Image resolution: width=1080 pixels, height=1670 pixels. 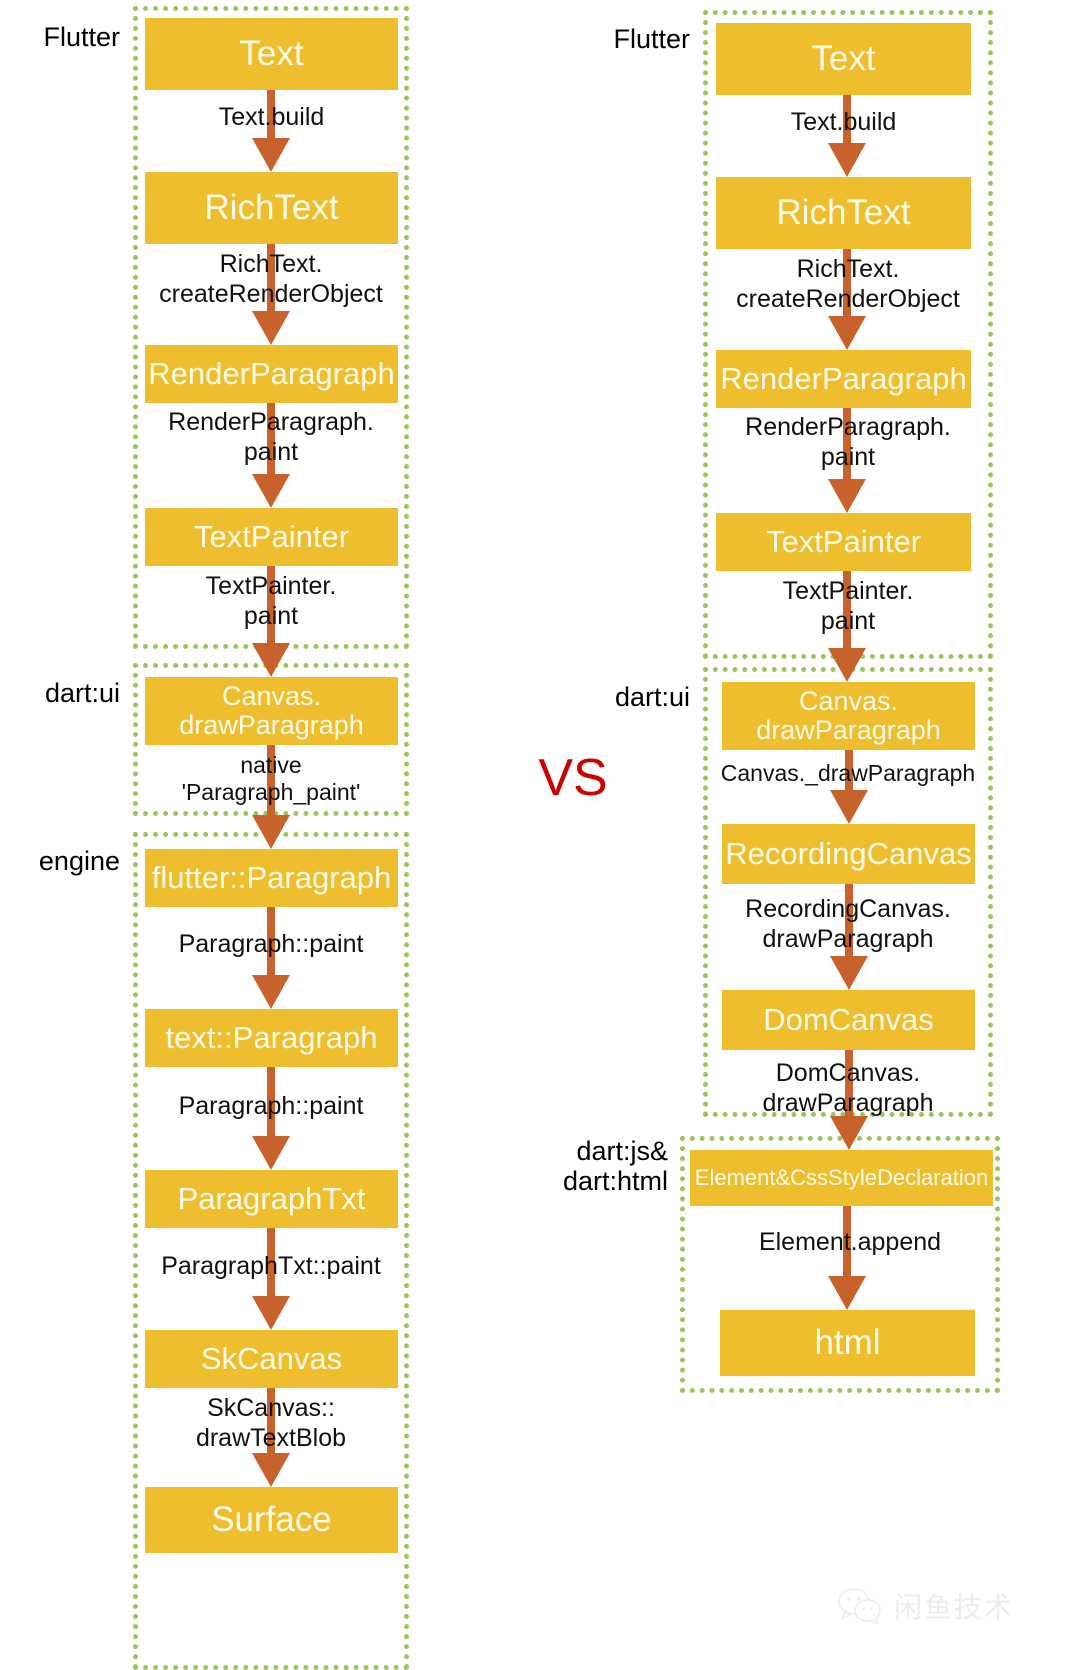 I want to click on node-flutter-paragraph-left: flutter::Paragraph, so click(x=271, y=878).